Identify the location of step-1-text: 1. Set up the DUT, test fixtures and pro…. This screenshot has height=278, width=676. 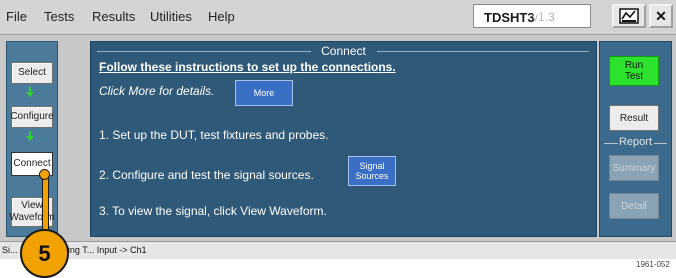
(214, 135).